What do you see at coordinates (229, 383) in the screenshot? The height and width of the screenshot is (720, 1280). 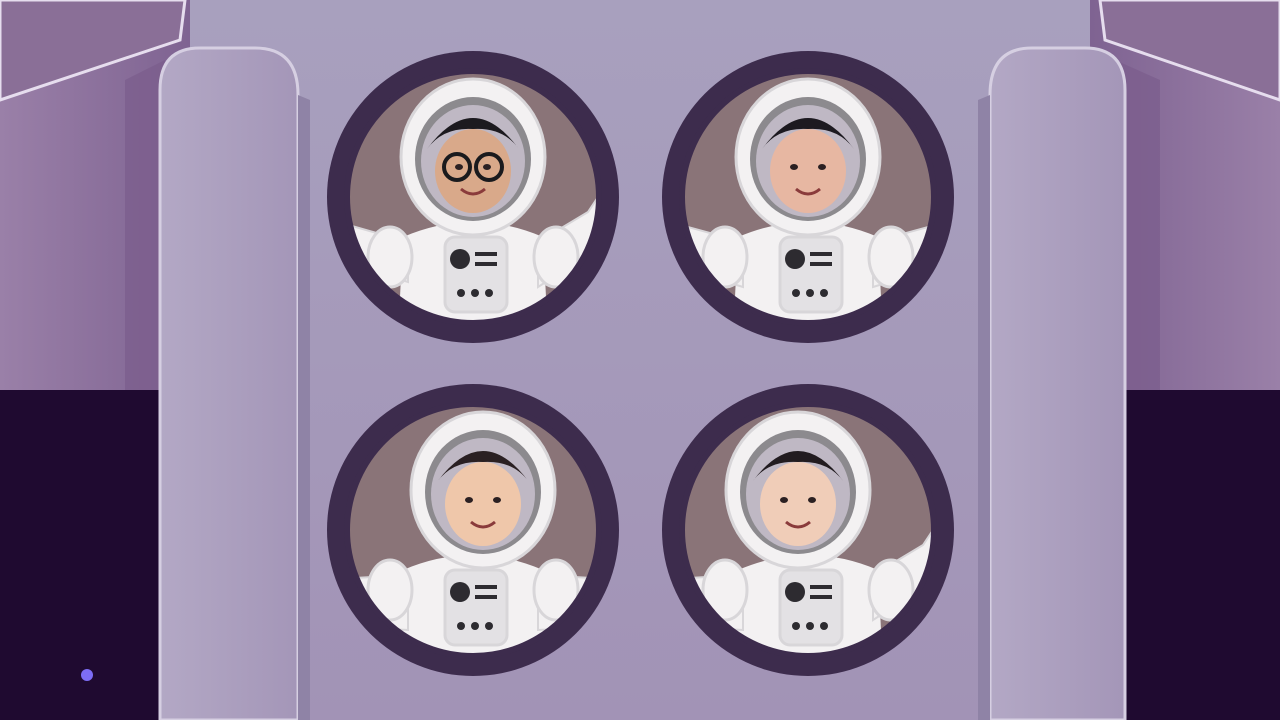 I see `left-door-panel` at bounding box center [229, 383].